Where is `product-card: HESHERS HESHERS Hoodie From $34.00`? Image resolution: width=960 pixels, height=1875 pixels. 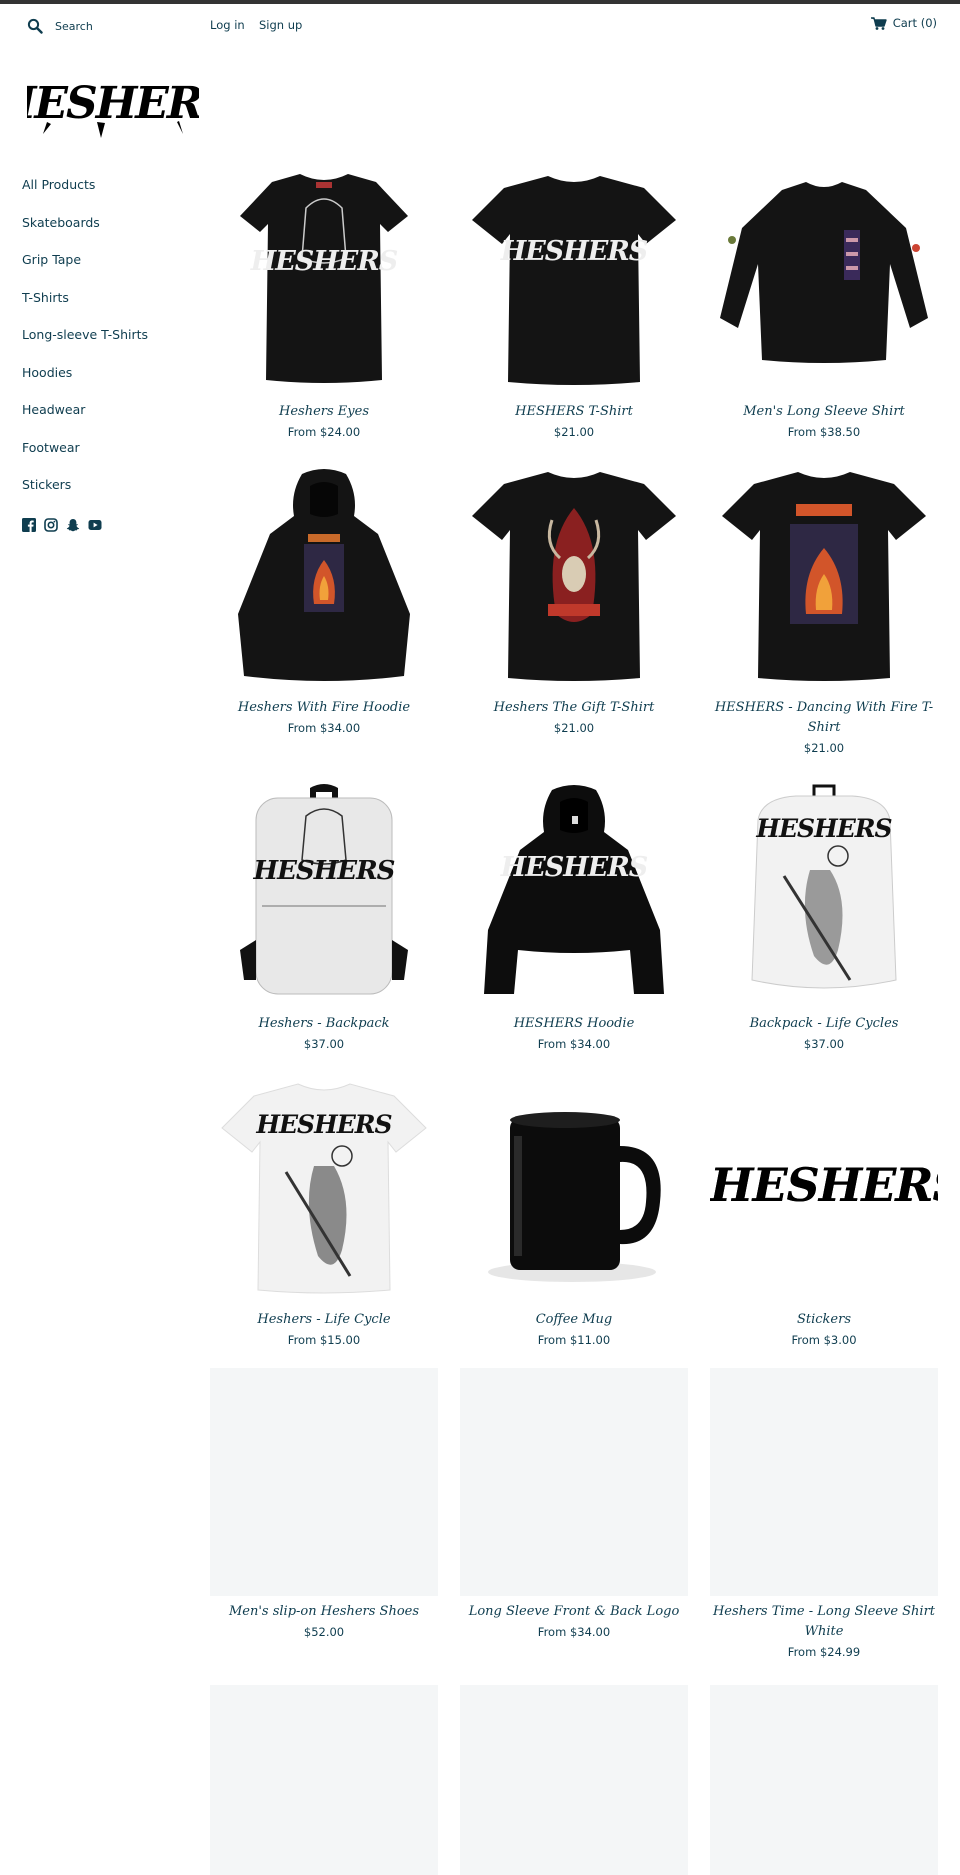 product-card: HESHERS HESHERS Hoodie From $34.00 is located at coordinates (574, 916).